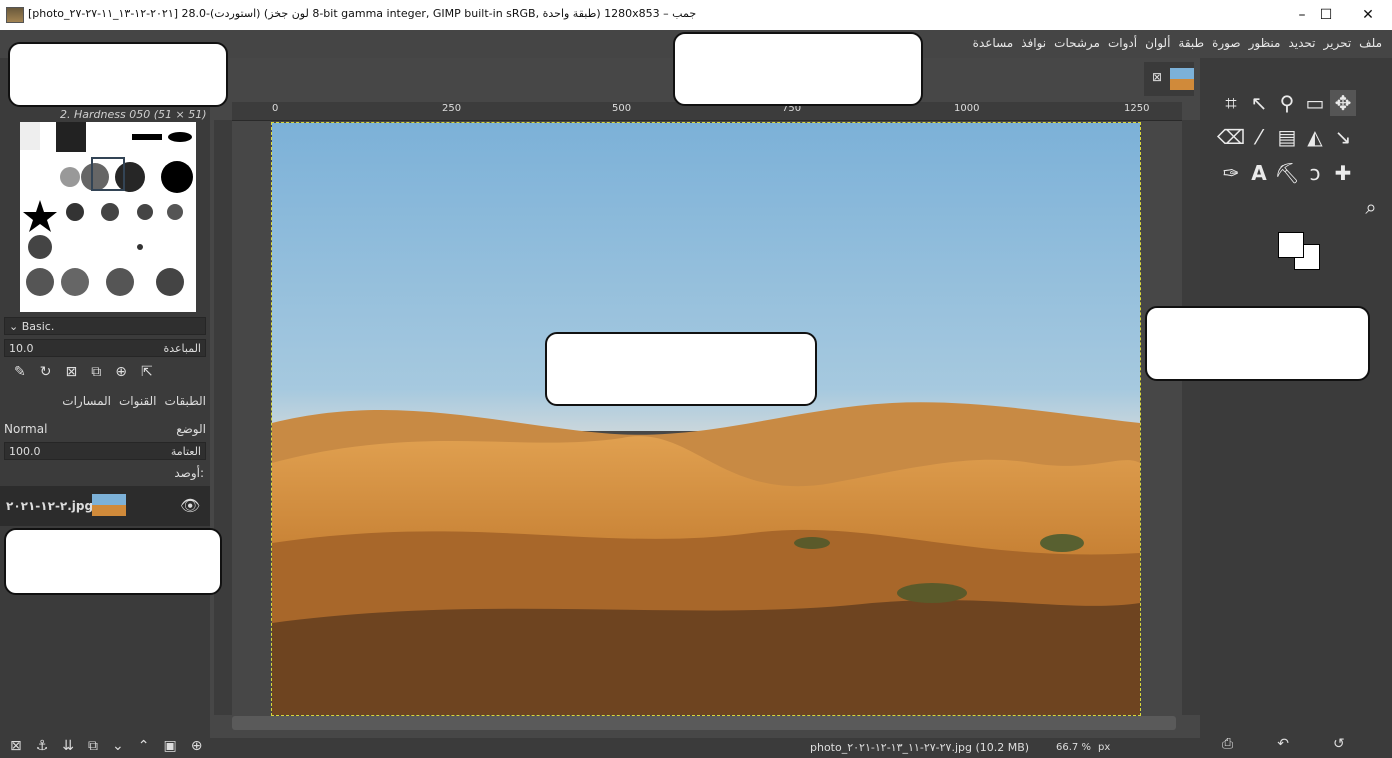 The width and height of the screenshot is (1392, 758). I want to click on delete-icon: ⊠, so click(71, 372).